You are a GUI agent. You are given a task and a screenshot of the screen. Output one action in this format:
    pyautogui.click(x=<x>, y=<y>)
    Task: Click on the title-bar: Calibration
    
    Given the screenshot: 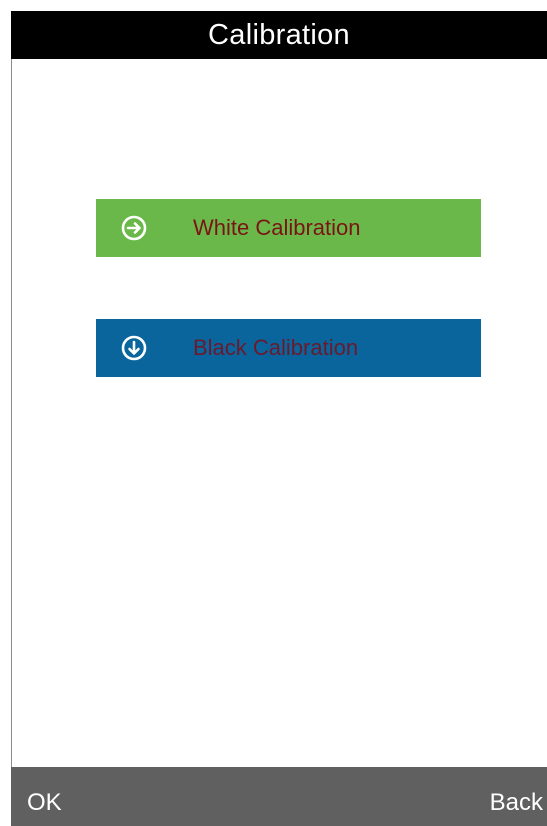 What is the action you would take?
    pyautogui.click(x=279, y=35)
    